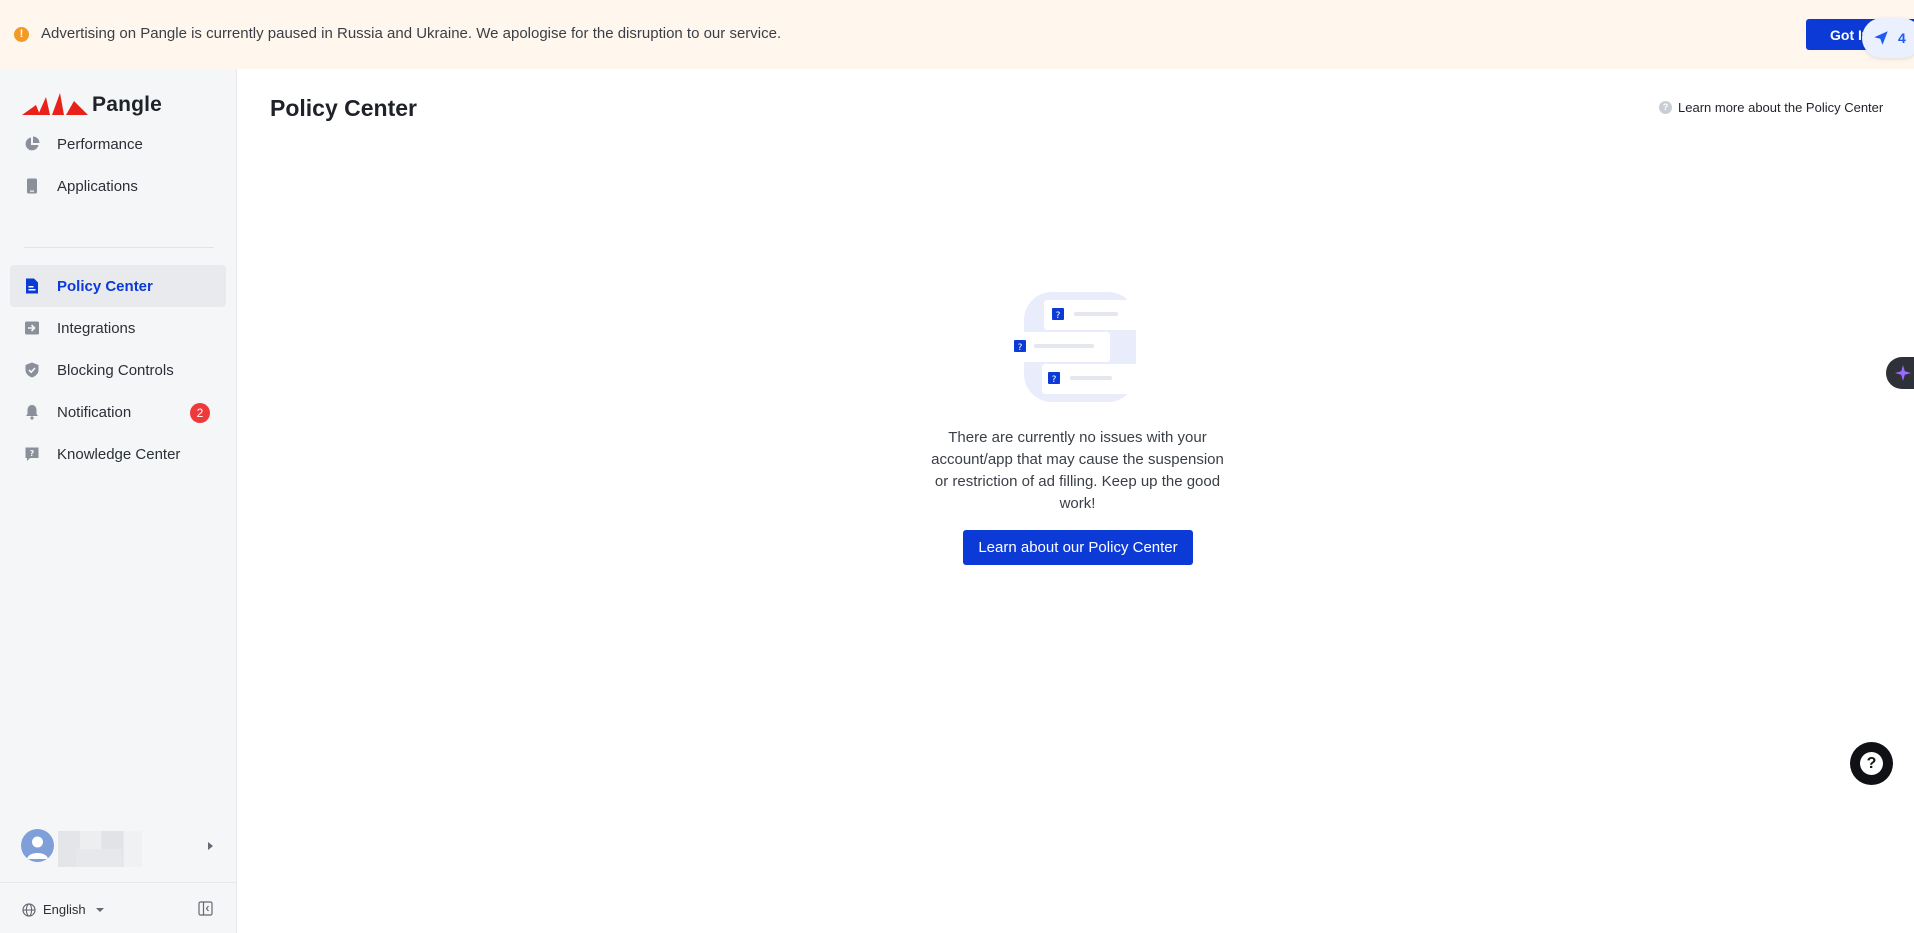  I want to click on brand-name: Pangle, so click(127, 104).